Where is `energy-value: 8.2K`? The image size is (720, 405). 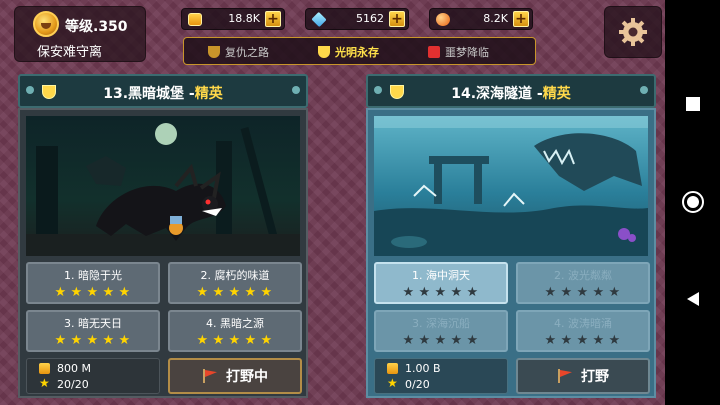 energy-value: 8.2K is located at coordinates (495, 18).